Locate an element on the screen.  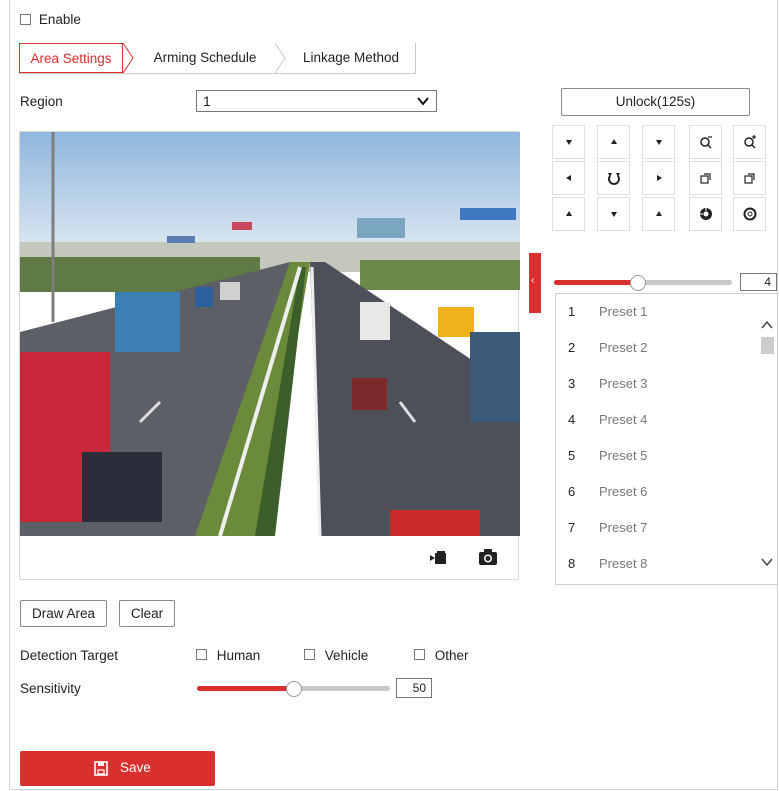
pan-up-right-icon is located at coordinates (658, 142).